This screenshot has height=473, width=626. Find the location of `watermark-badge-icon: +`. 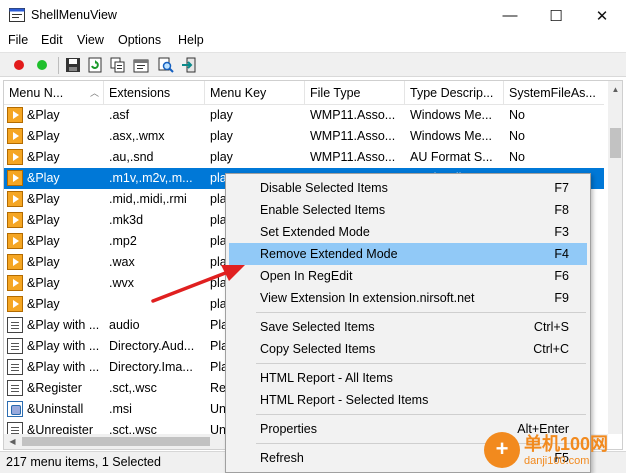

watermark-badge-icon: + is located at coordinates (502, 450).